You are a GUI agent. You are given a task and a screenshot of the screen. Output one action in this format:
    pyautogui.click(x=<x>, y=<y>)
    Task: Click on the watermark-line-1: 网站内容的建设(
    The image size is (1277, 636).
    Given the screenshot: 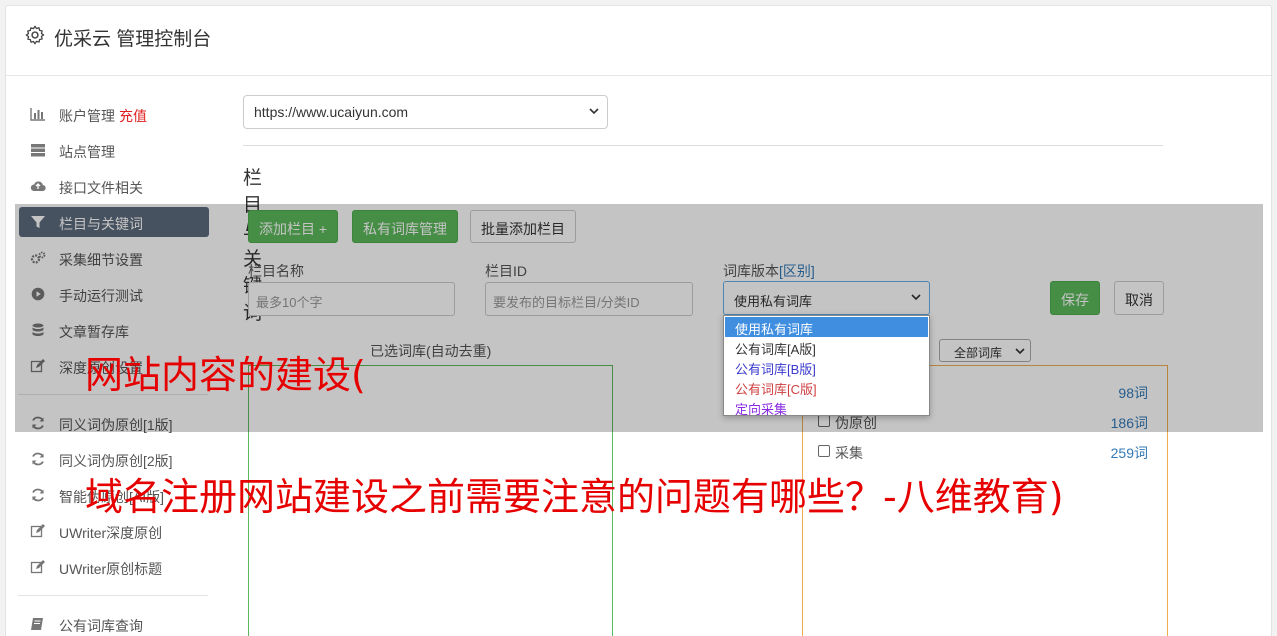 What is the action you would take?
    pyautogui.click(x=225, y=375)
    